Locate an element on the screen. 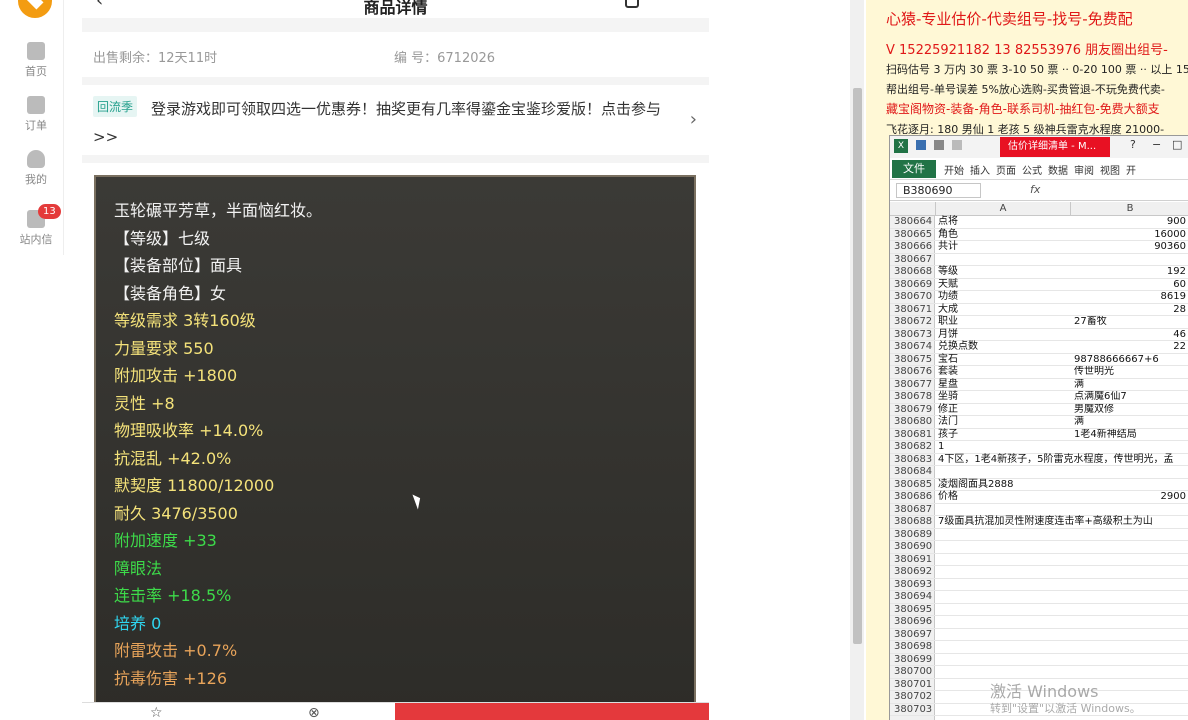  cell-a: 1 is located at coordinates (941, 447).